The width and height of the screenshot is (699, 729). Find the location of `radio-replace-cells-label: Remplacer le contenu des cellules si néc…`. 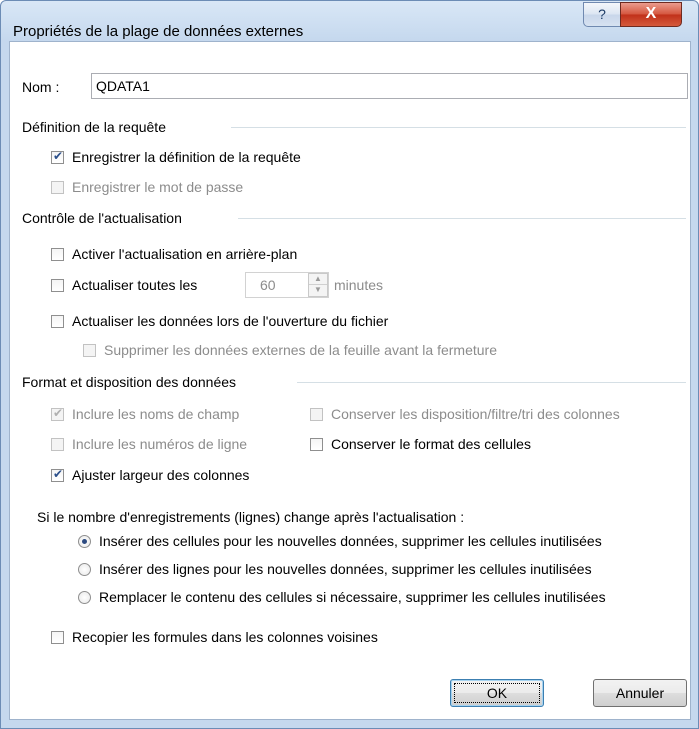

radio-replace-cells-label: Remplacer le contenu des cellules si néc… is located at coordinates (352, 597).